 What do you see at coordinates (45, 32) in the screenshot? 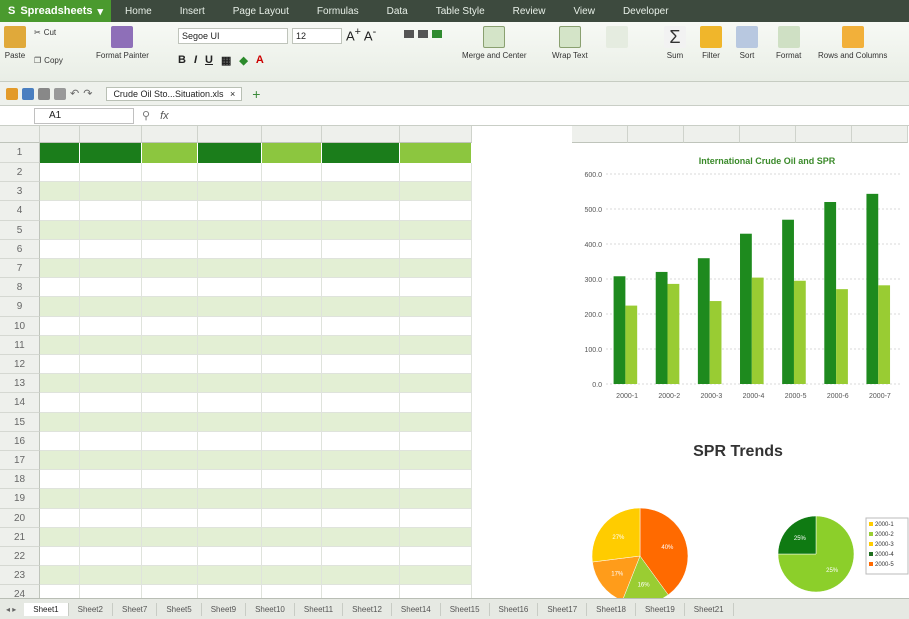
I see `cut-button: ✂ Cut` at bounding box center [45, 32].